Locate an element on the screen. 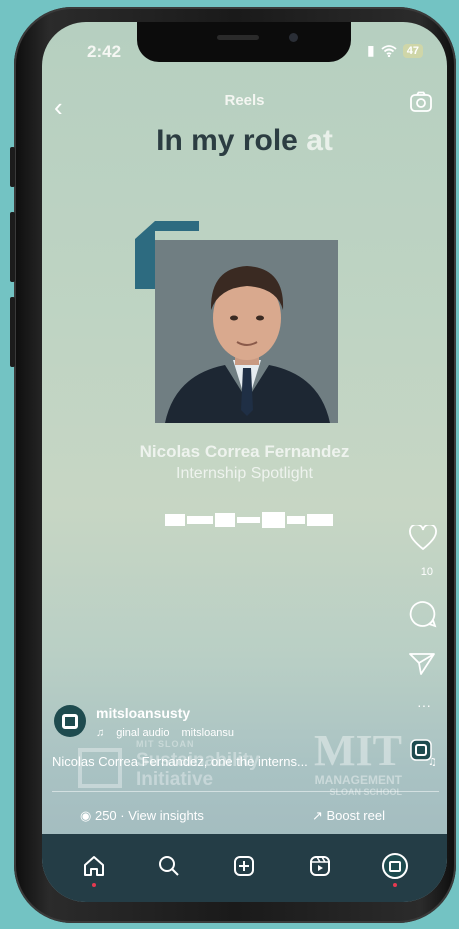 The image size is (459, 929). bottom-nav is located at coordinates (244, 868).